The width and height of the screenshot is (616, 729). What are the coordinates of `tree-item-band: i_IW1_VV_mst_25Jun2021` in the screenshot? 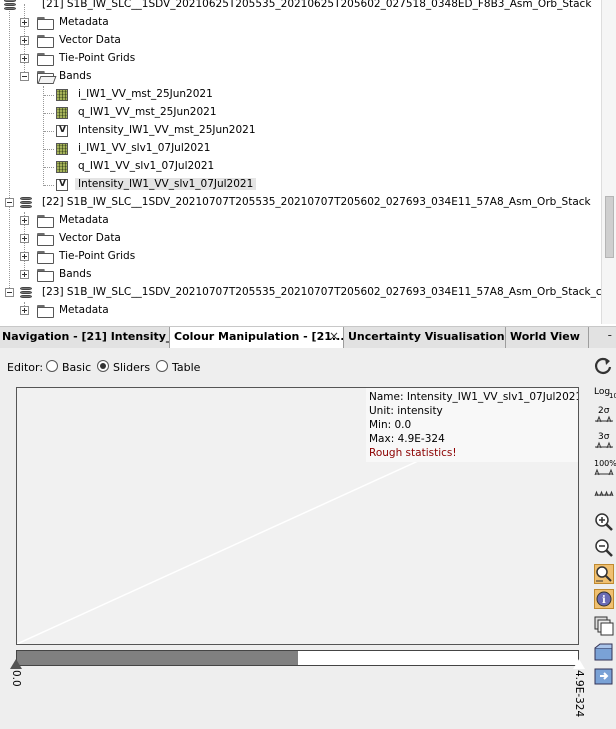 It's located at (301, 95).